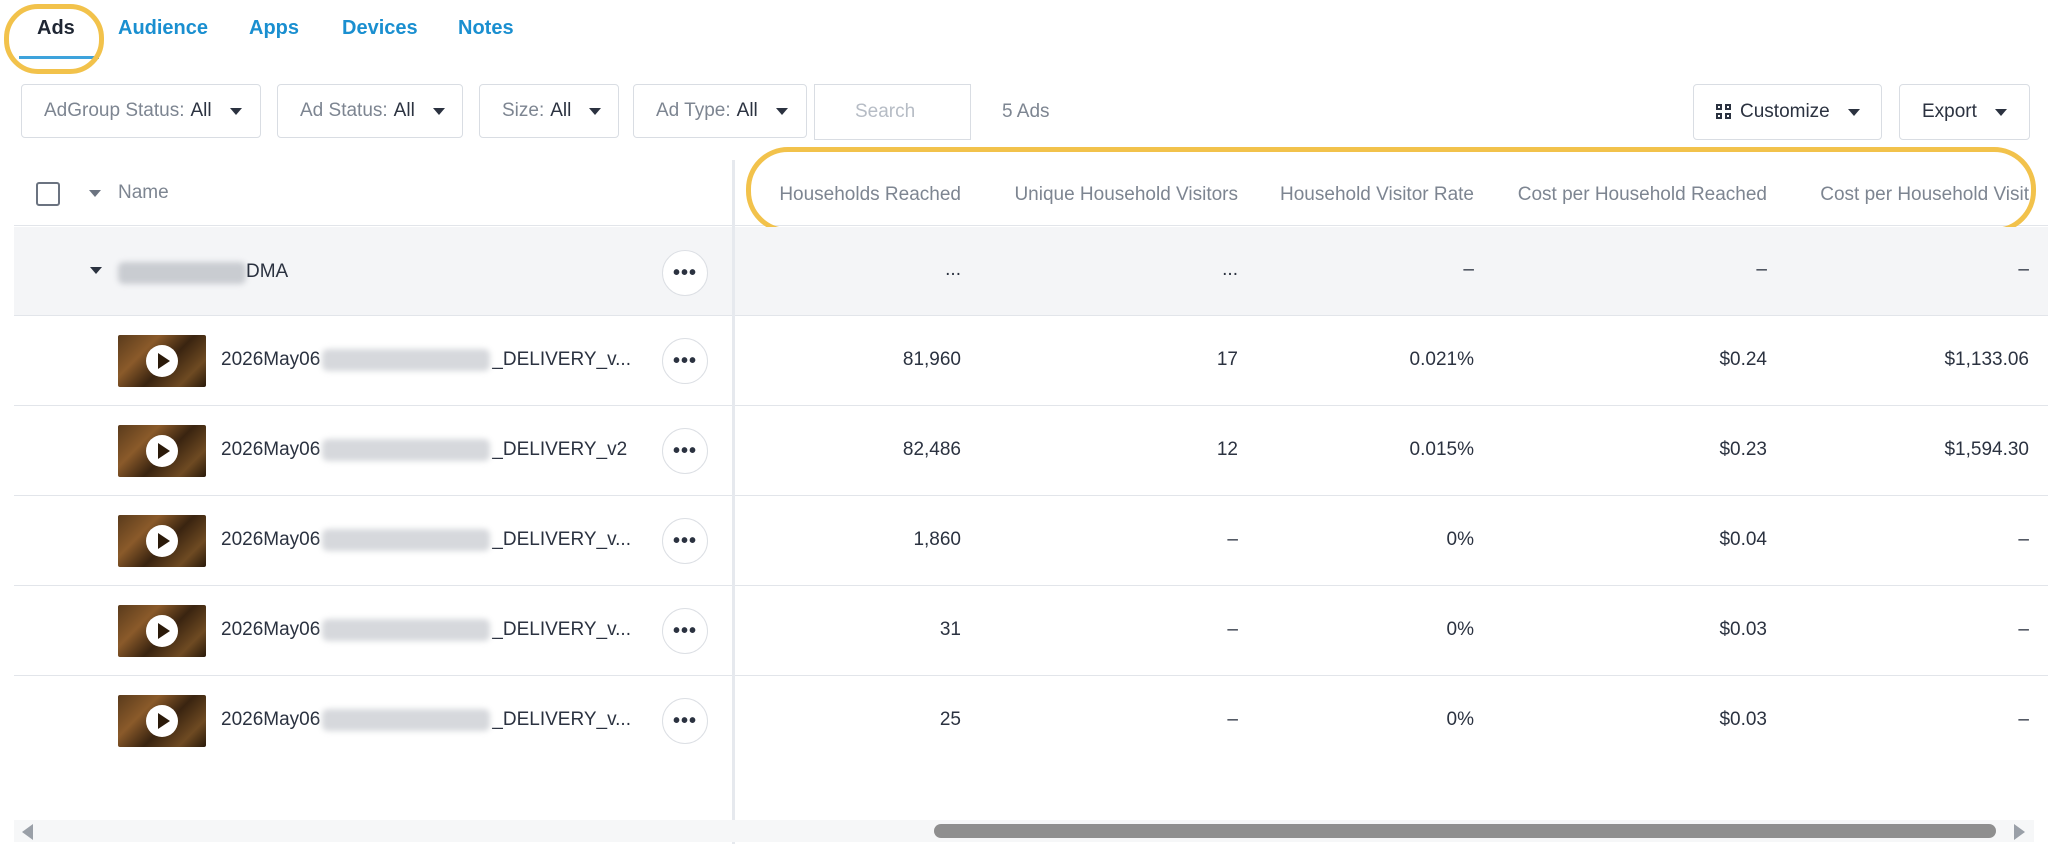  What do you see at coordinates (486, 28) in the screenshot?
I see `tab-notes: Notes` at bounding box center [486, 28].